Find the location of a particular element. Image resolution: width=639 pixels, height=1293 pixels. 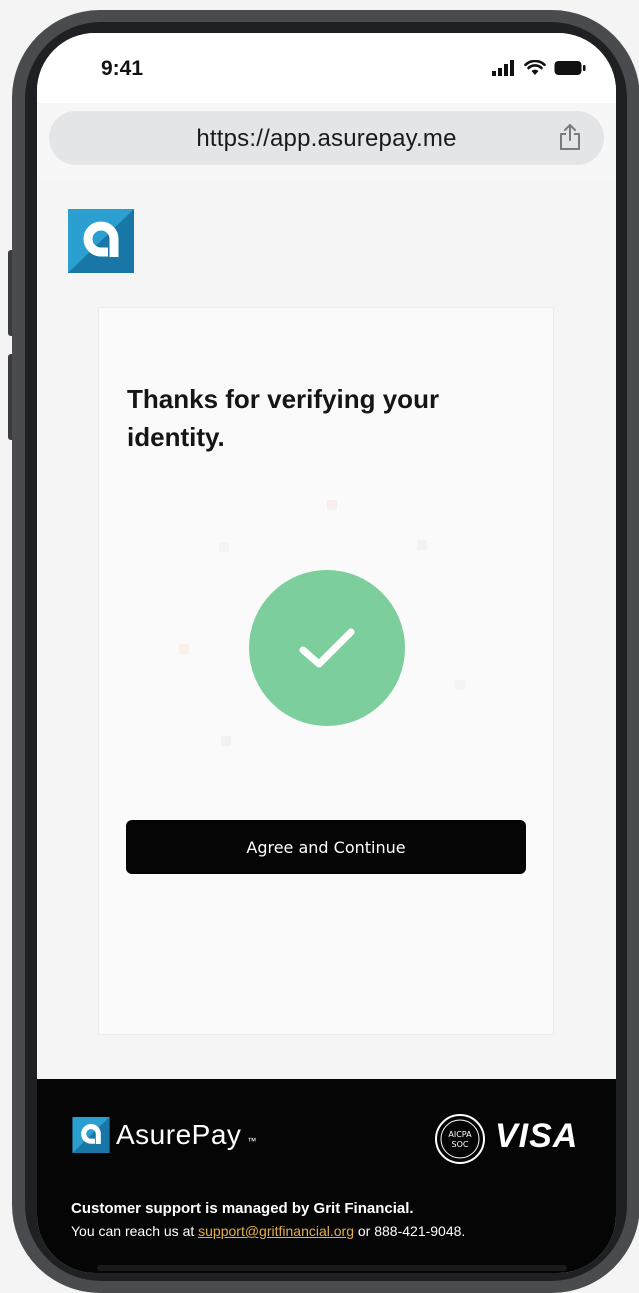

status-time: 9:41 is located at coordinates (122, 68).